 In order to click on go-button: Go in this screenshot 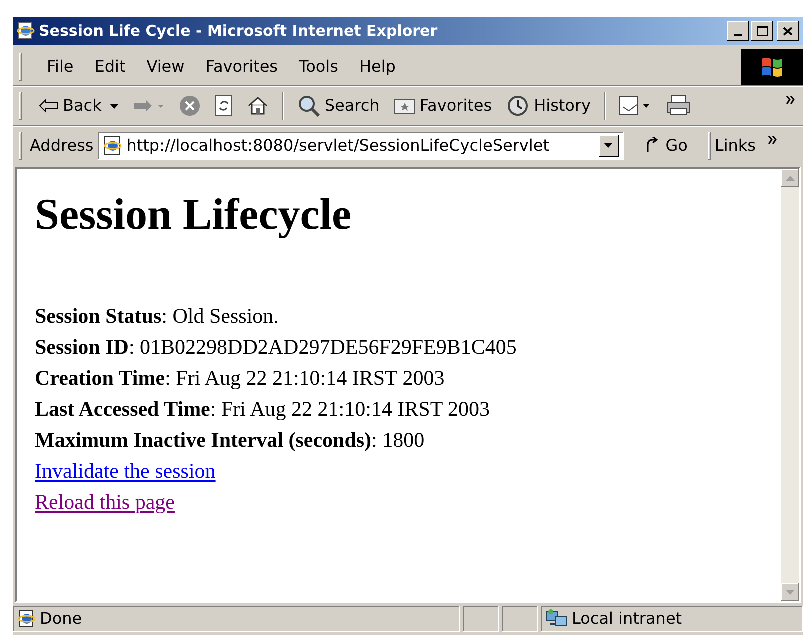, I will do `click(666, 146)`.